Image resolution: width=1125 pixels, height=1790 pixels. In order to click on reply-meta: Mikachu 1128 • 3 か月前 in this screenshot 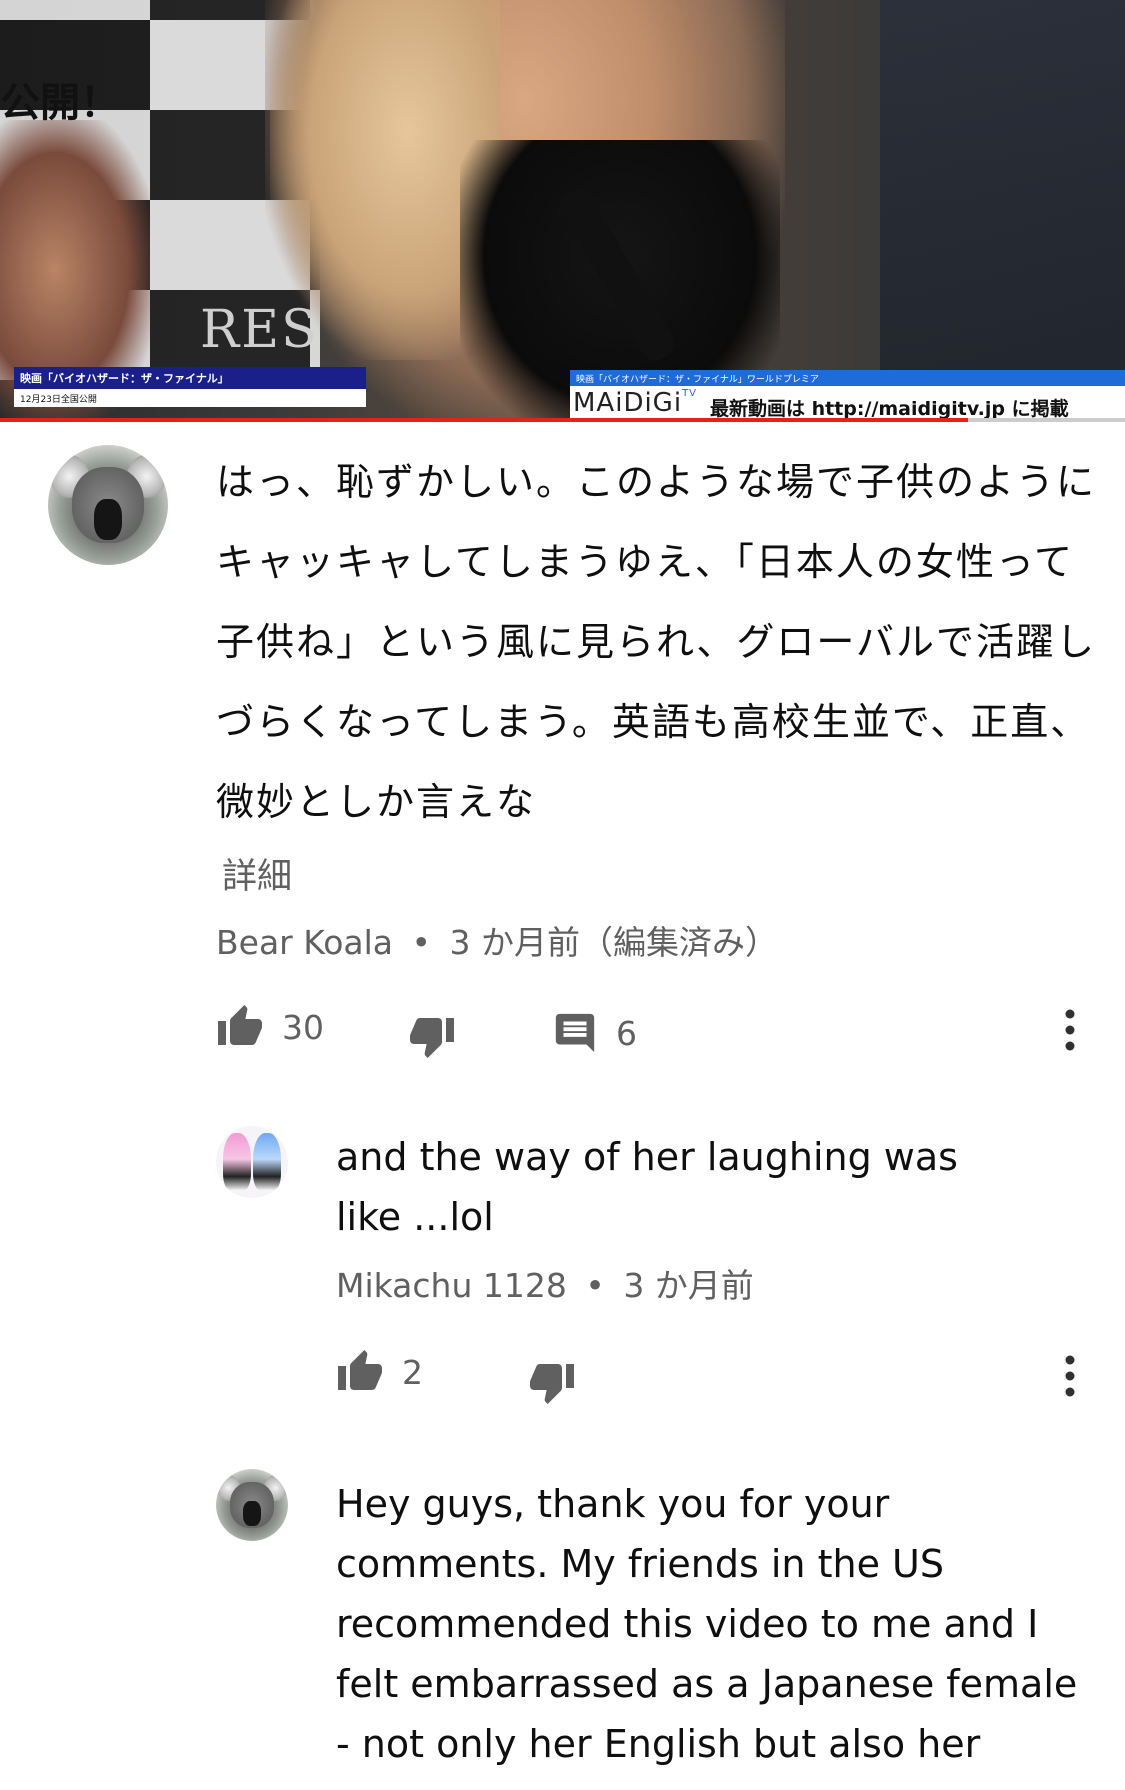, I will do `click(545, 1283)`.